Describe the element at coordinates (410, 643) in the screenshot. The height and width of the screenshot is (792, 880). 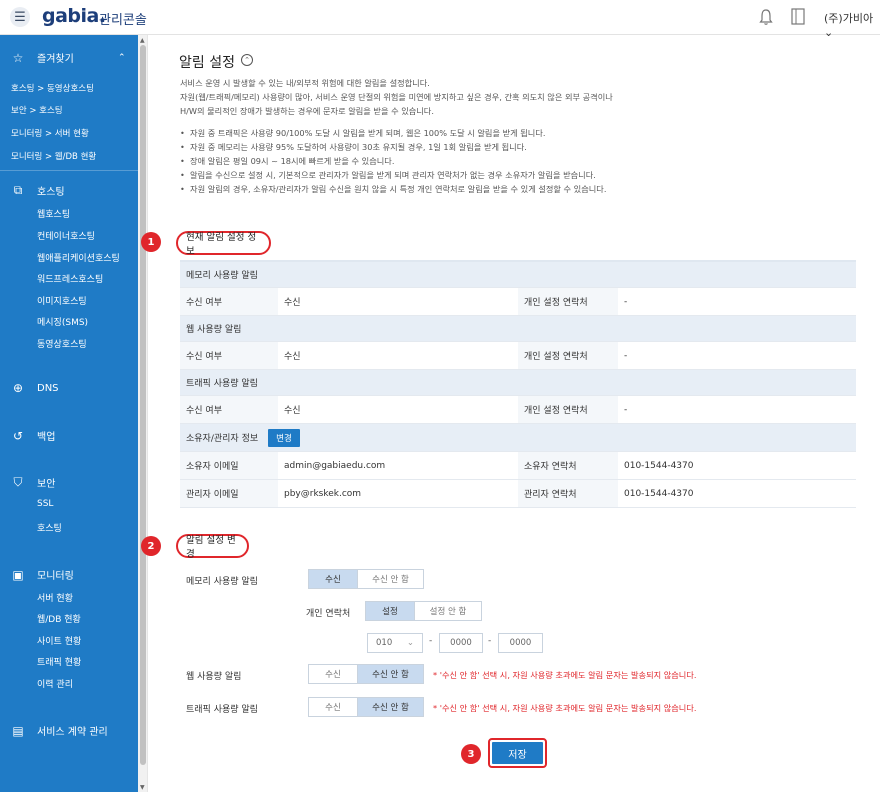
I see `chevron-down-icon: ⌄` at that location.